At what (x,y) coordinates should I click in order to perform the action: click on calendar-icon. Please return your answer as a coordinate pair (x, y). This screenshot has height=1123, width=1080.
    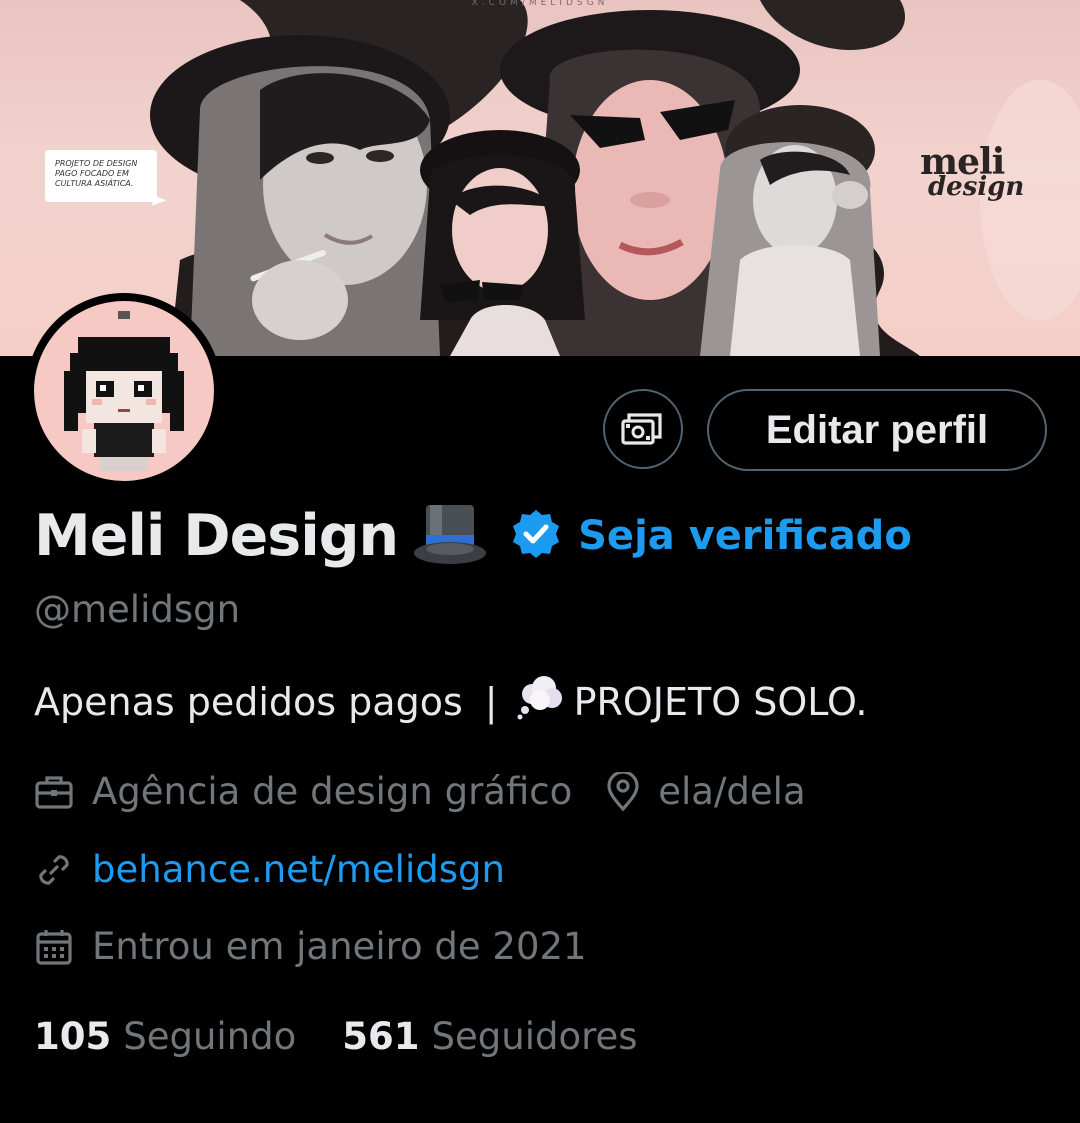
    Looking at the image, I should click on (54, 947).